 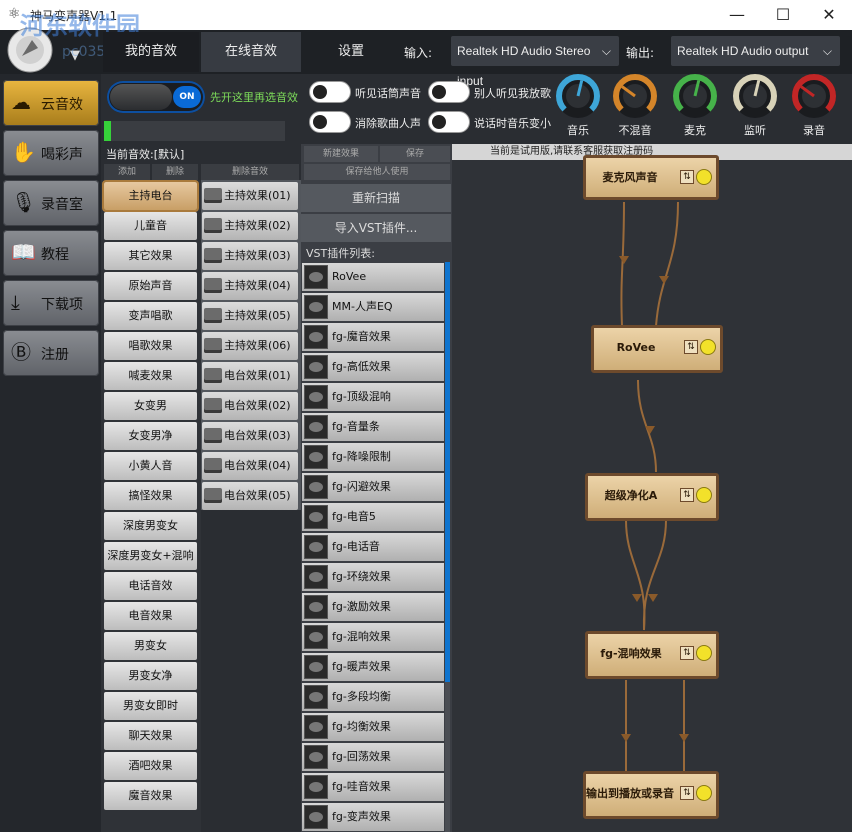 I want to click on volume-knob-4: 录音, so click(x=814, y=105).